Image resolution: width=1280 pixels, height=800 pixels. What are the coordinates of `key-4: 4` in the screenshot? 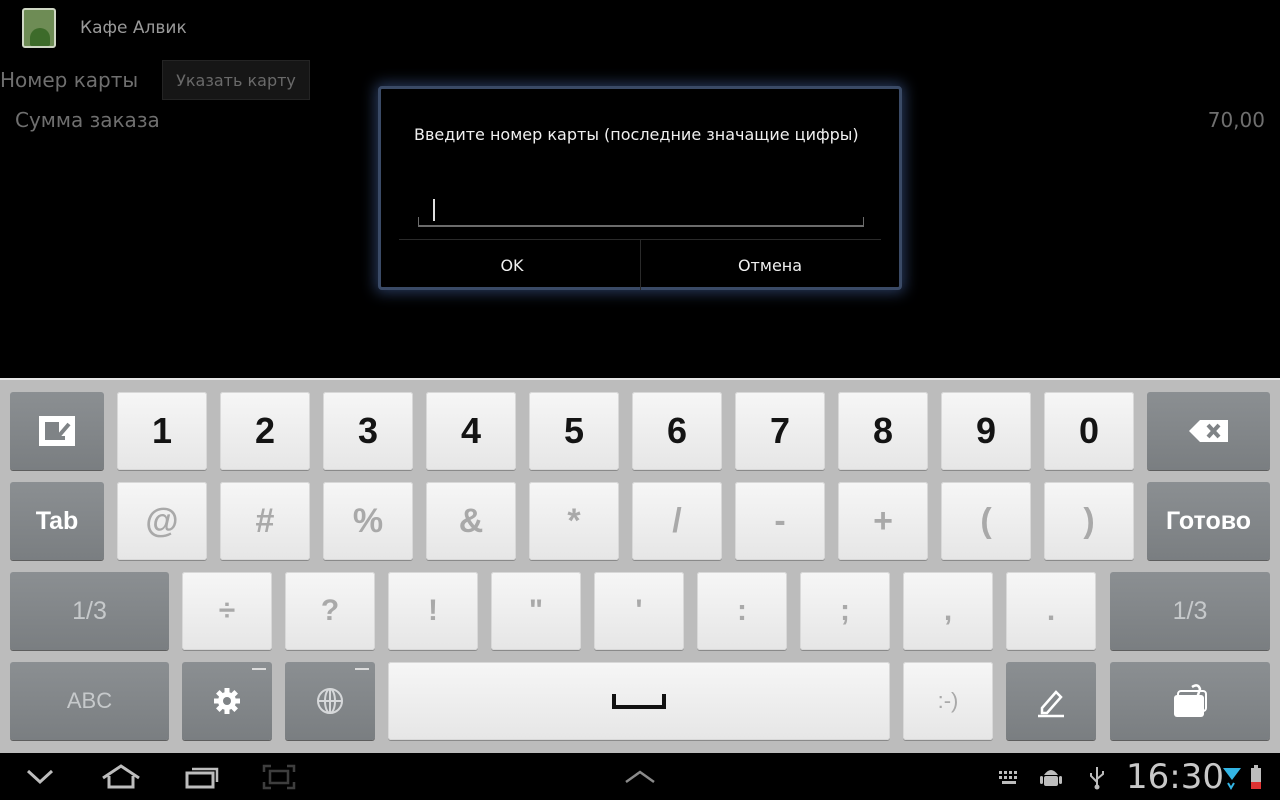 It's located at (471, 431).